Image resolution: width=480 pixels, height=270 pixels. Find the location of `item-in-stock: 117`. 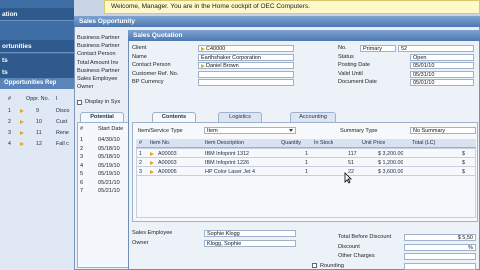

item-in-stock: 117 is located at coordinates (352, 154).